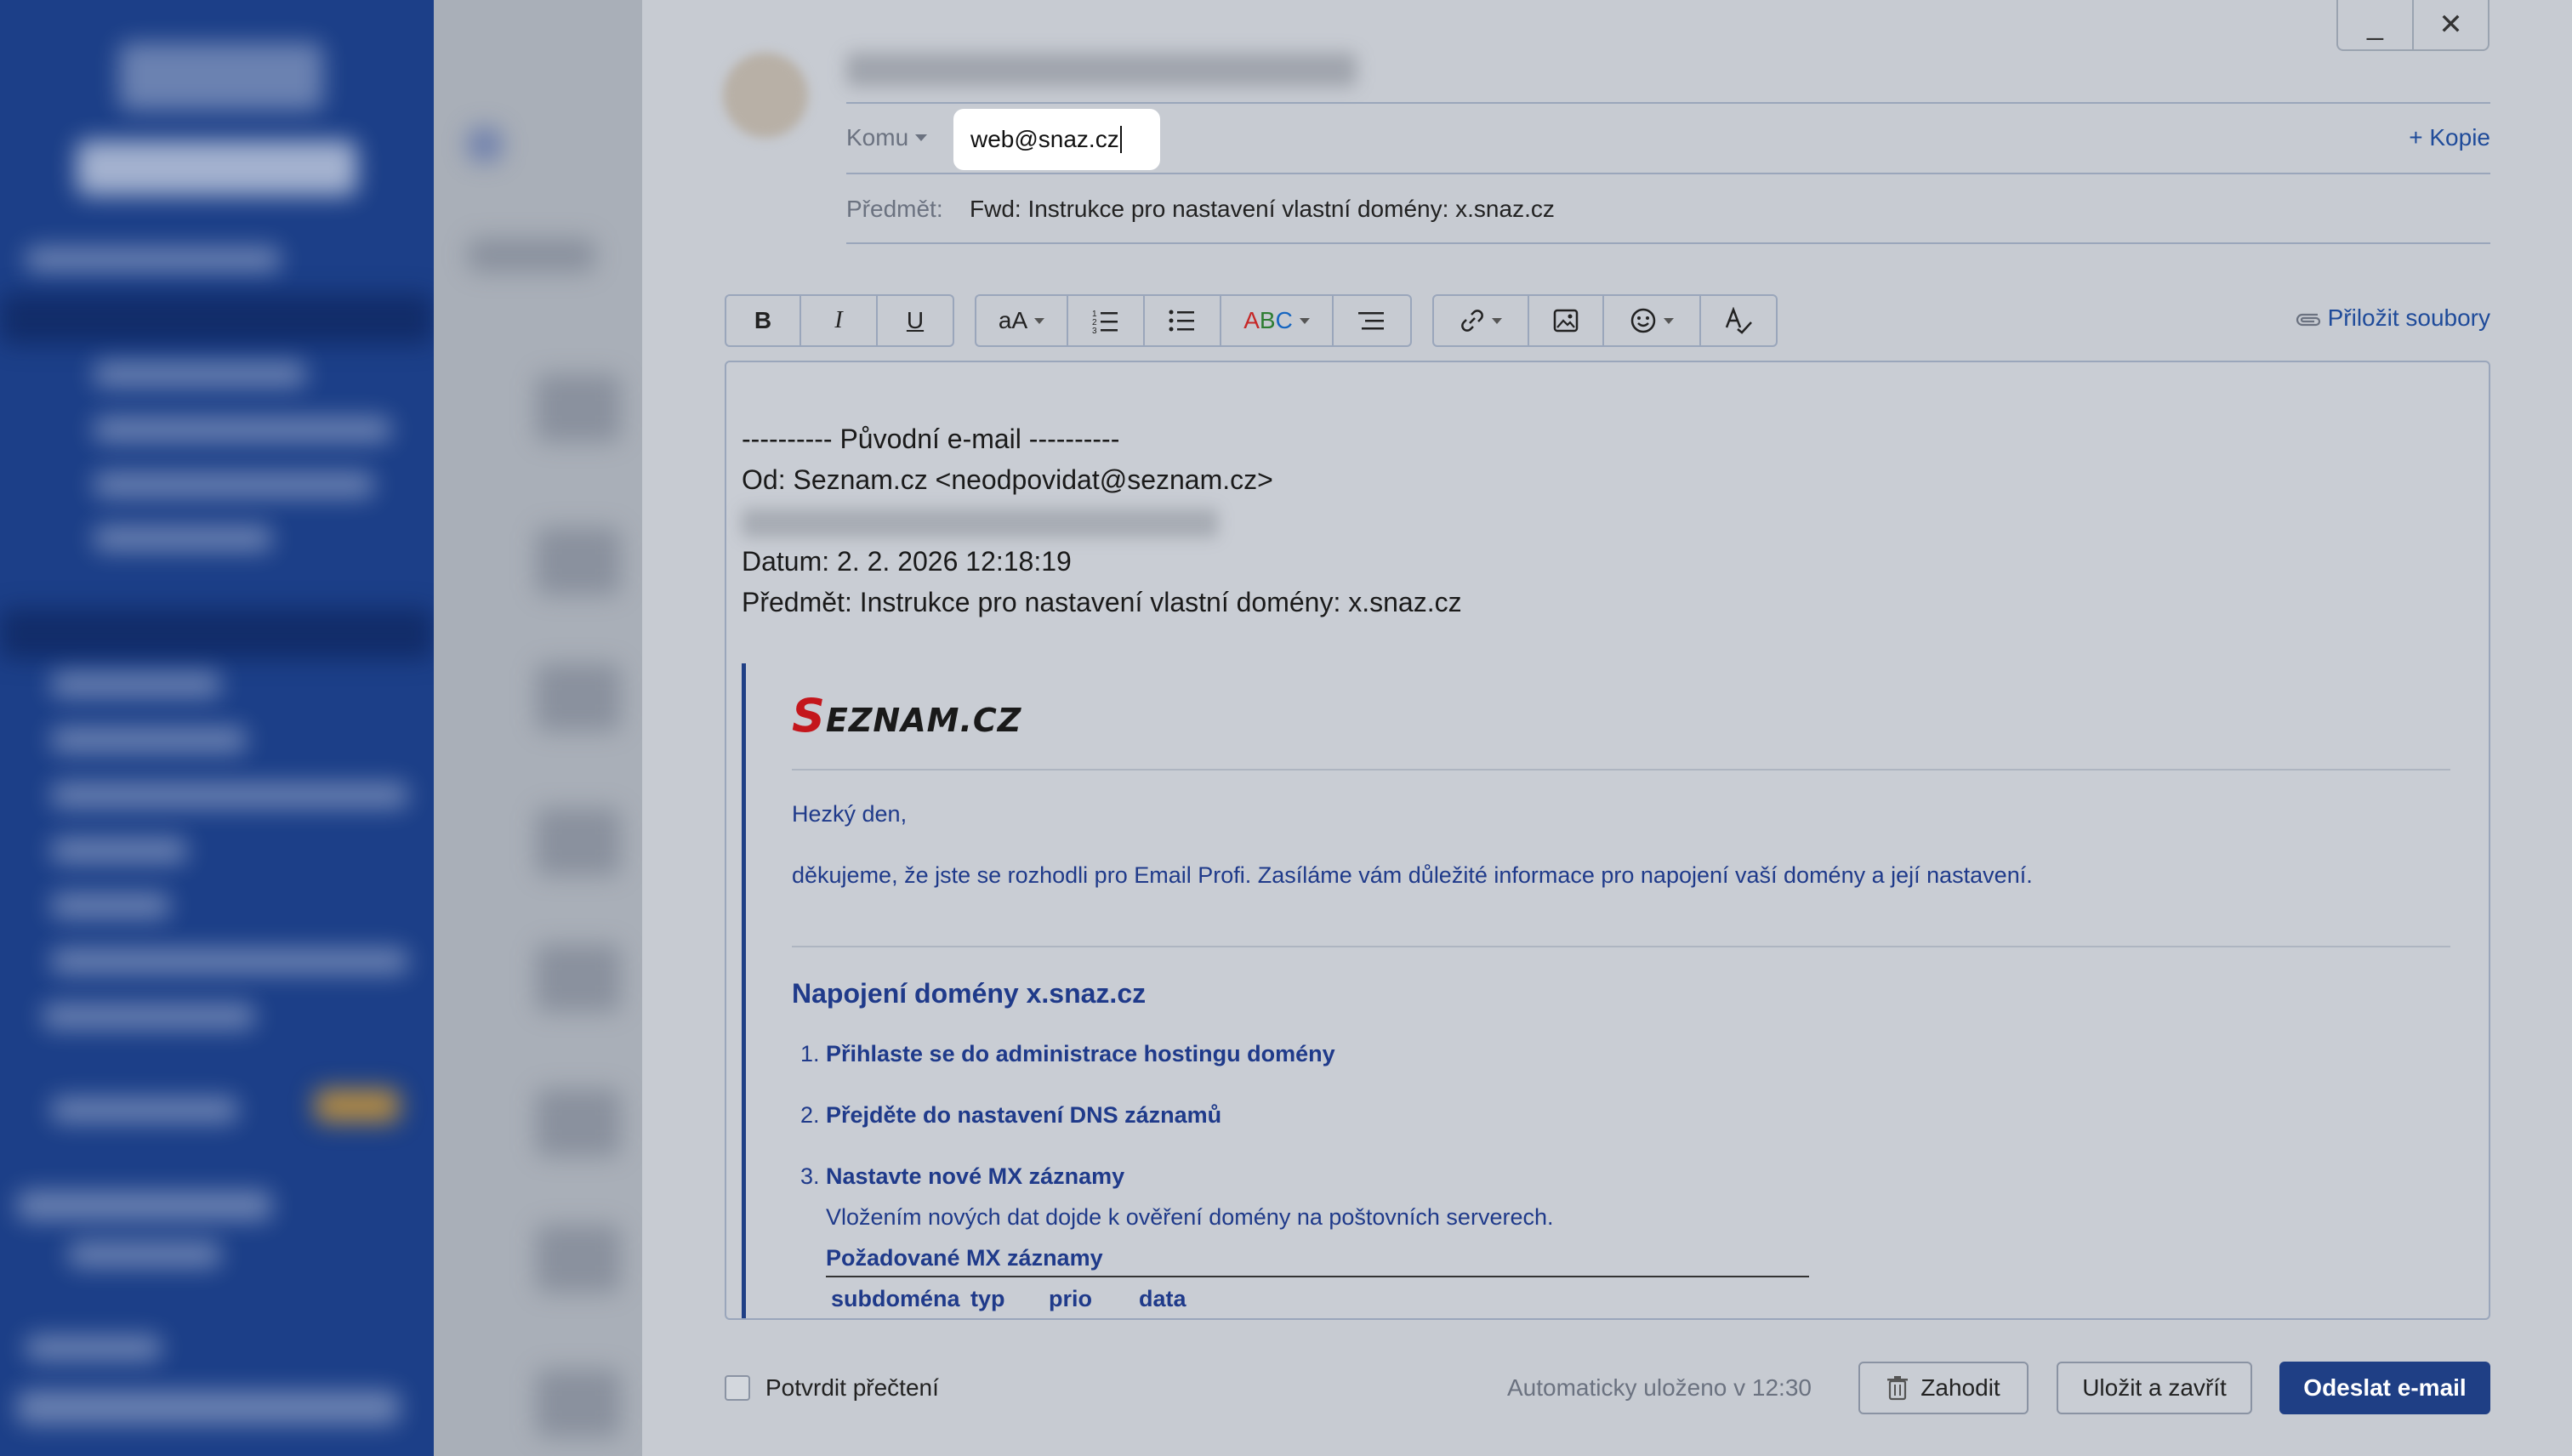 The width and height of the screenshot is (2572, 1456). Describe the element at coordinates (209, 1408) in the screenshot. I see `blurred-bottom-icons` at that location.